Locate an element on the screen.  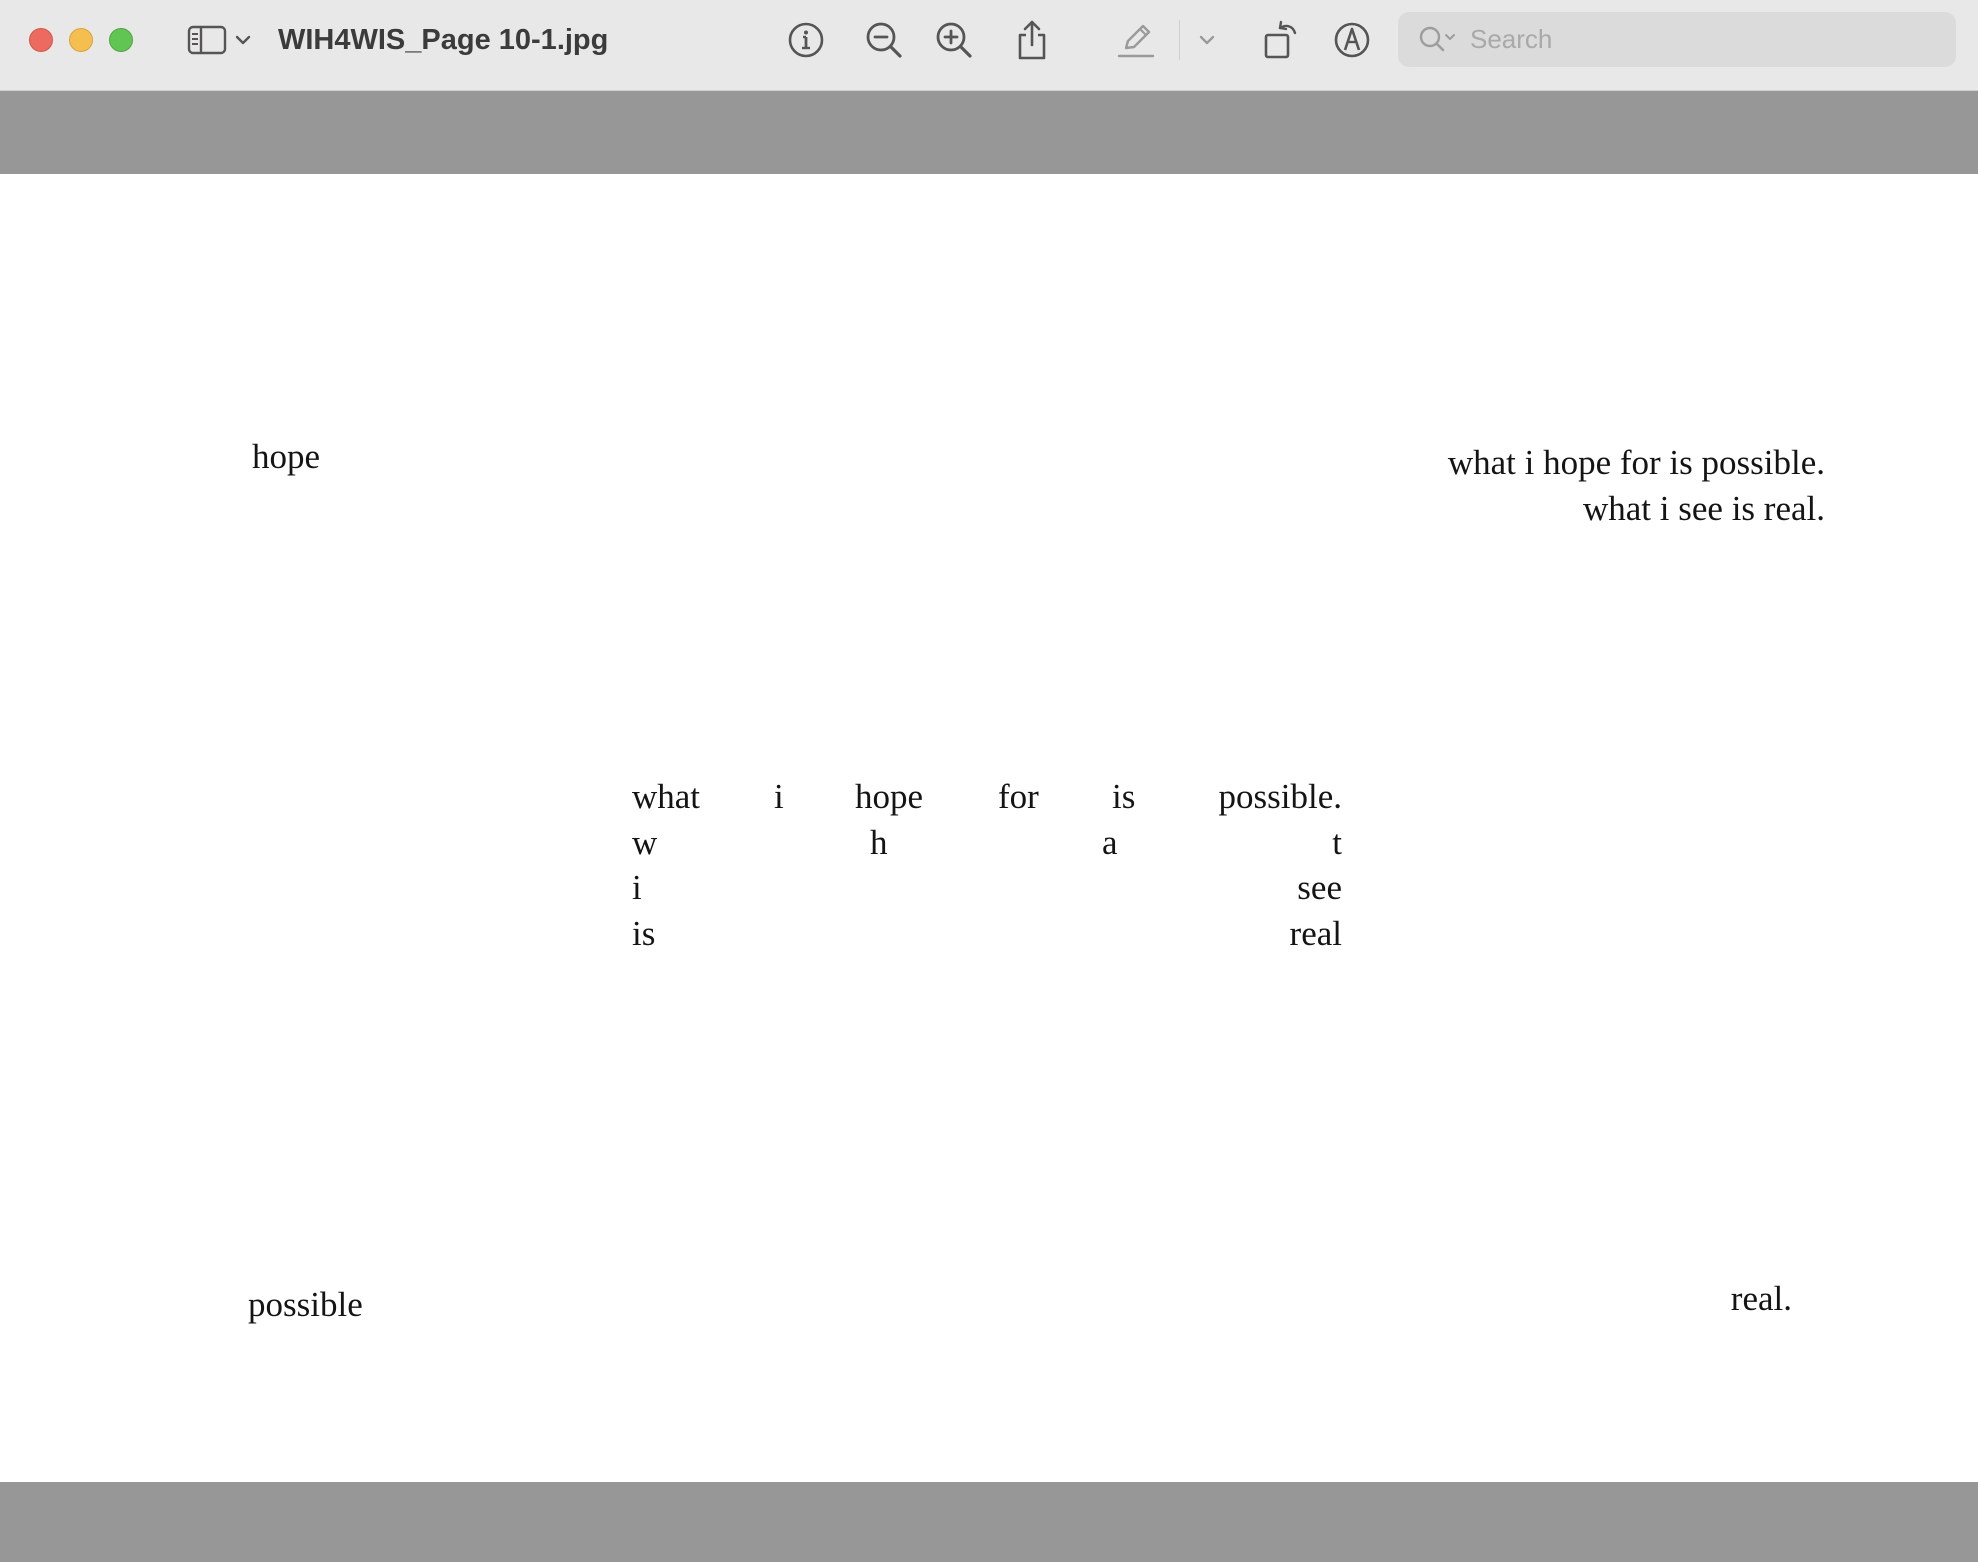
markup-menu-button is located at coordinates (1207, 40).